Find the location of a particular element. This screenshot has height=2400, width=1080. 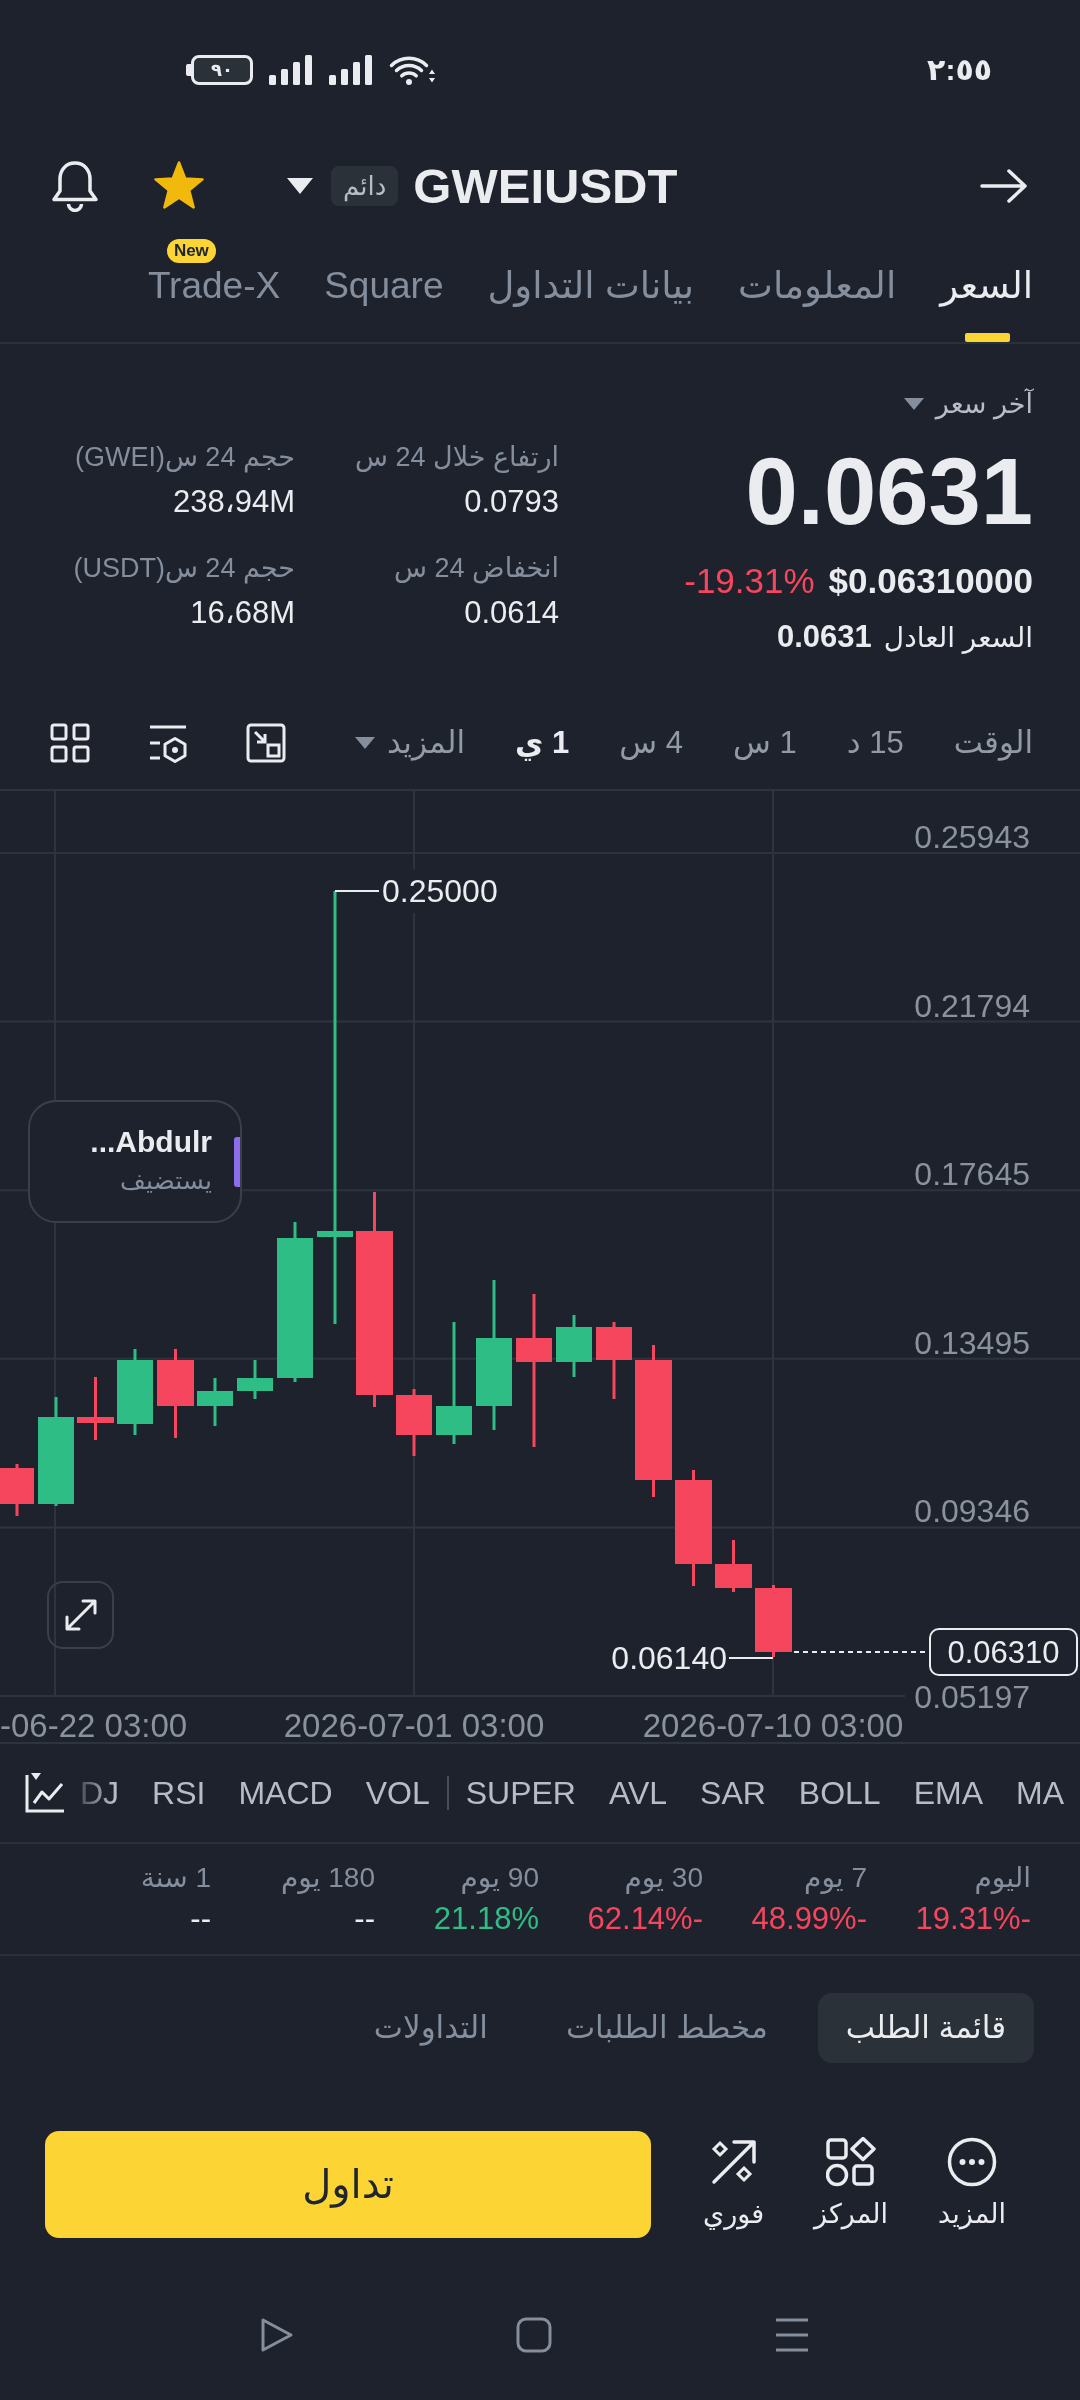

price-change: -19.31% is located at coordinates (749, 581).